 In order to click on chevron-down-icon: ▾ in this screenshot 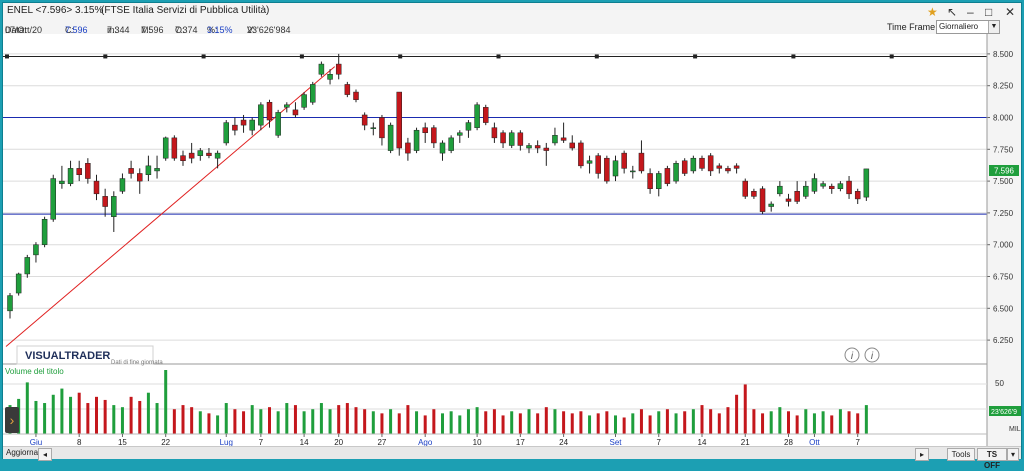, I will do `click(1013, 454)`.